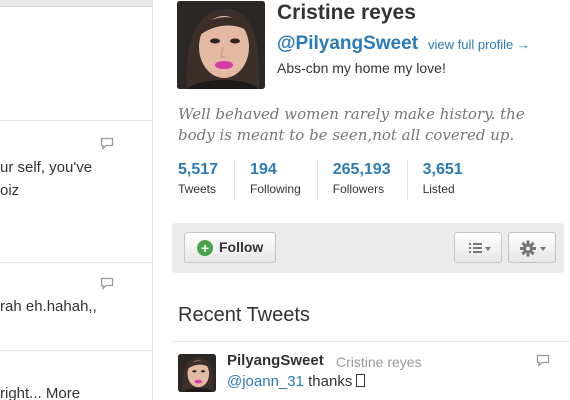 The height and width of the screenshot is (400, 570). What do you see at coordinates (361, 380) in the screenshot?
I see `emoji-icon` at bounding box center [361, 380].